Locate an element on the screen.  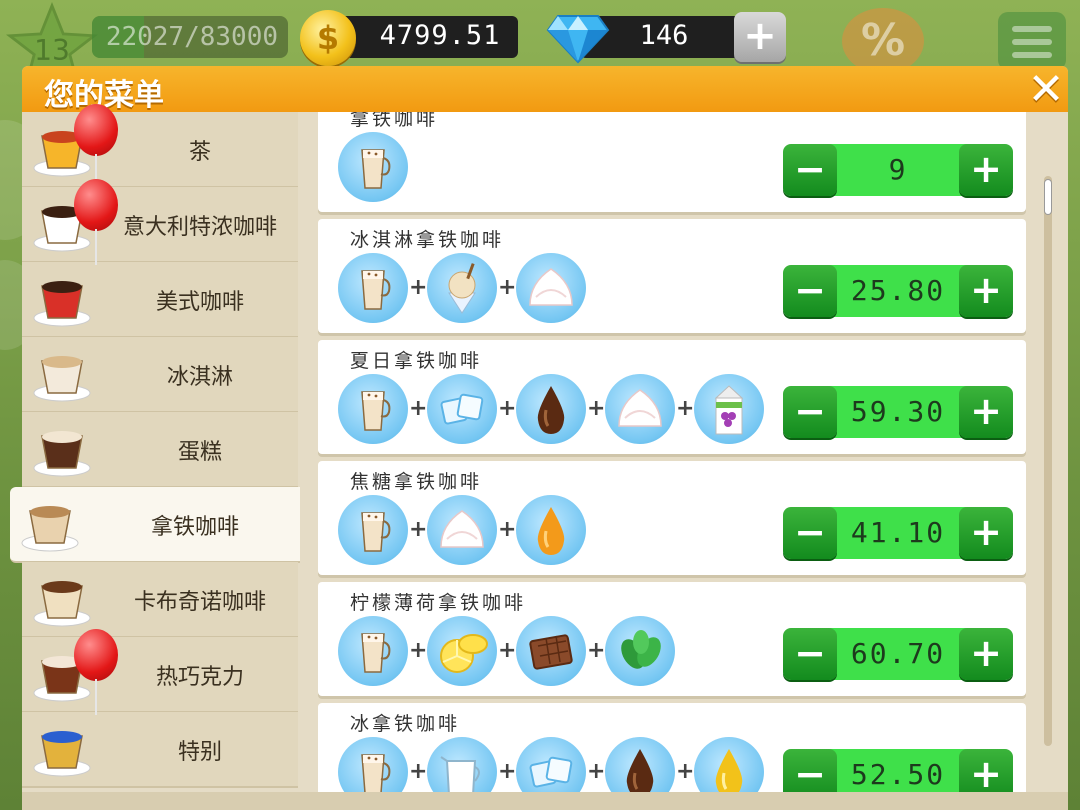
recipe-name: 焦糖拿铁咖啡 is located at coordinates (416, 482).